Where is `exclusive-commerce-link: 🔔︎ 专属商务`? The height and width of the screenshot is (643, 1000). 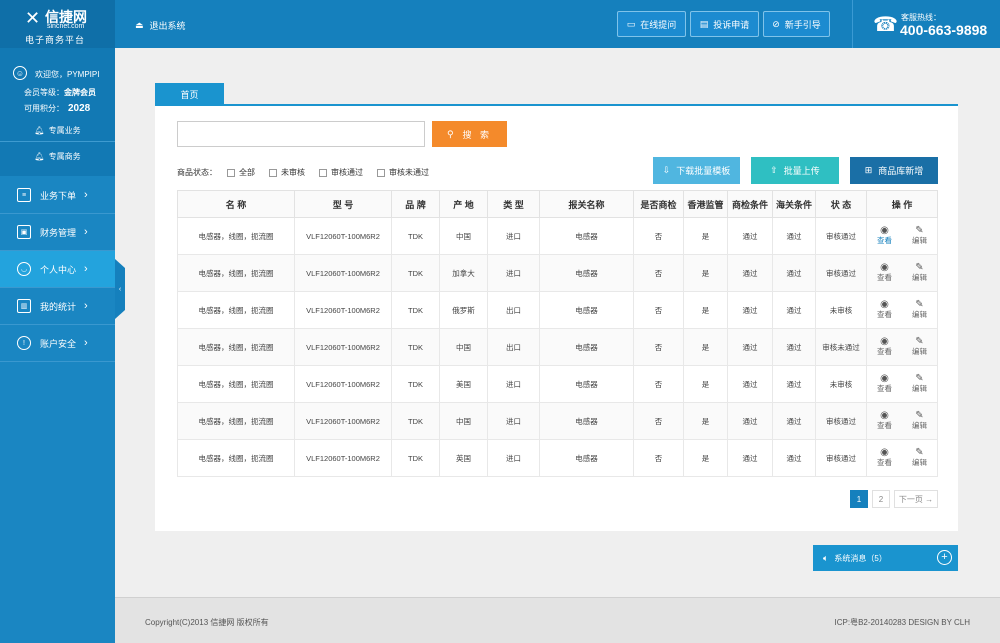
exclusive-commerce-link: 🔔︎ 专属商务 is located at coordinates (57, 156).